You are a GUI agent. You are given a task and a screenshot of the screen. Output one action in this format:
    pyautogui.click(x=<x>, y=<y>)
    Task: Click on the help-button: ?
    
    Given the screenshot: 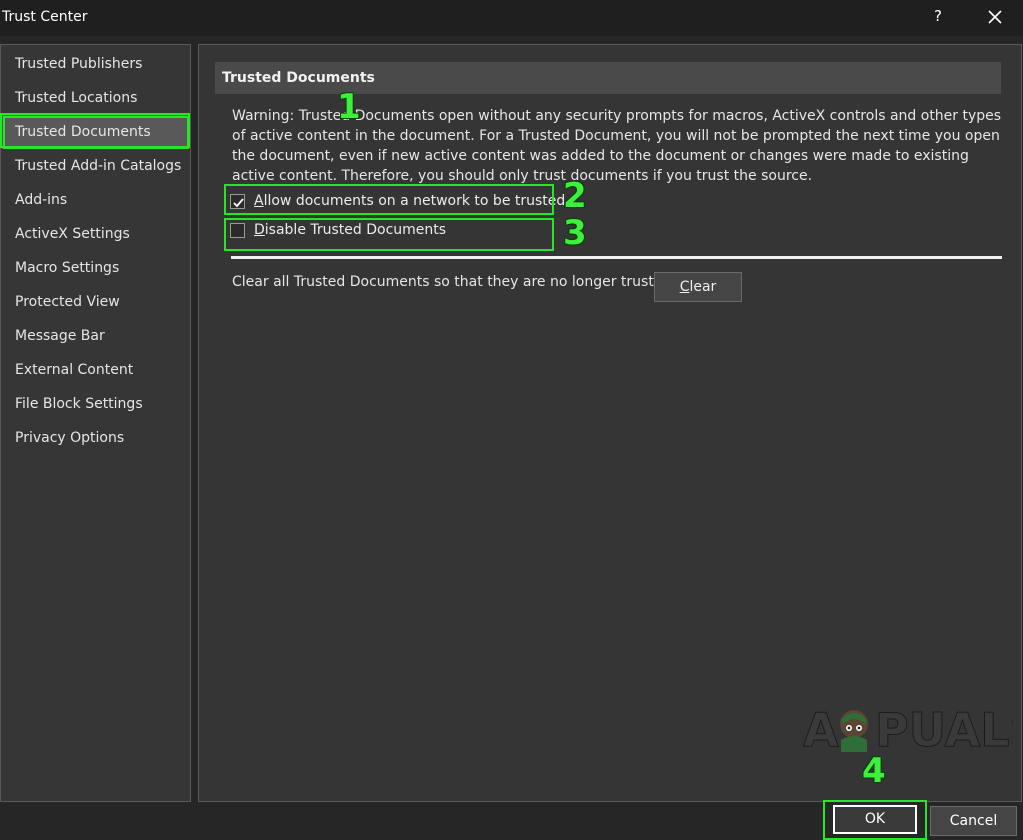 What is the action you would take?
    pyautogui.click(x=938, y=18)
    